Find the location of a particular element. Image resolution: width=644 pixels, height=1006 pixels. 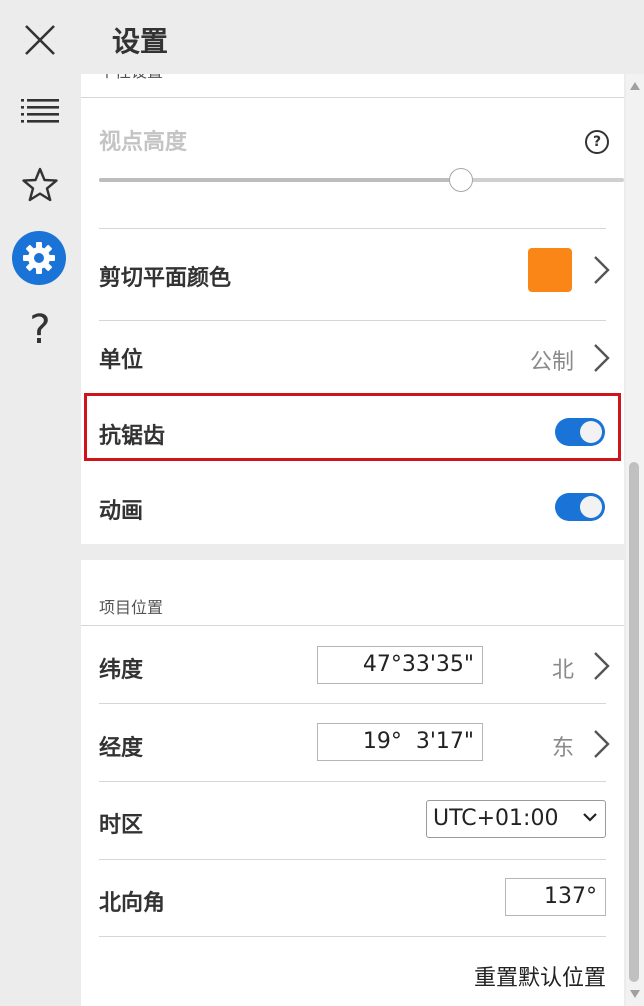

reset-location-button: 重置默认位置 is located at coordinates (540, 976).